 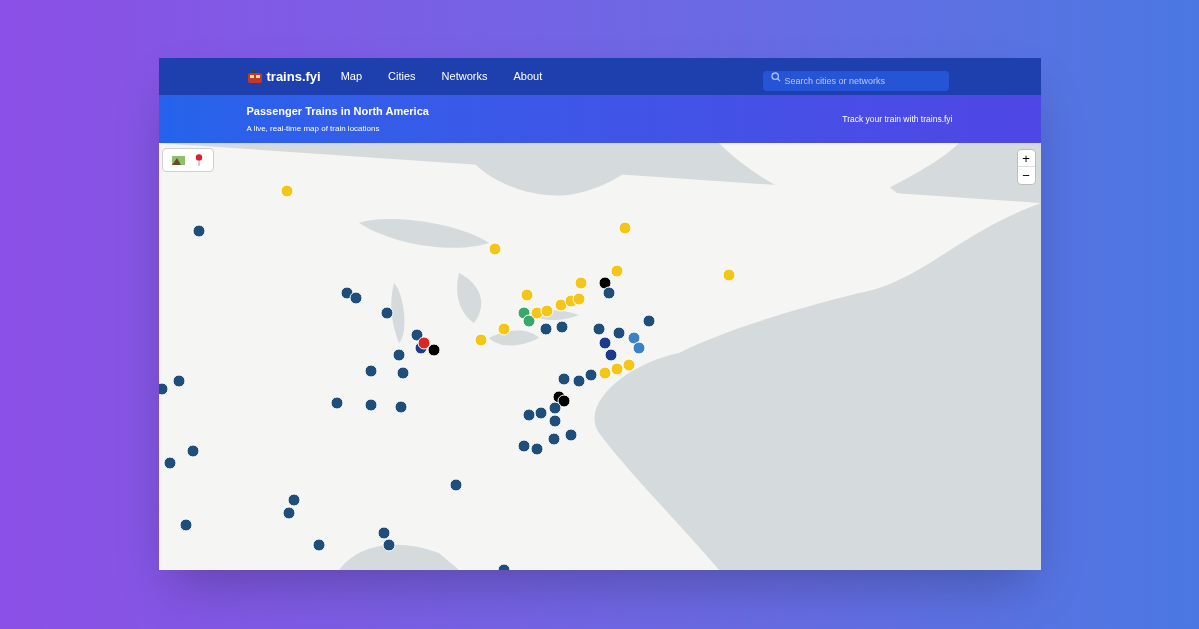 I want to click on train-logo-icon, so click(x=254, y=76).